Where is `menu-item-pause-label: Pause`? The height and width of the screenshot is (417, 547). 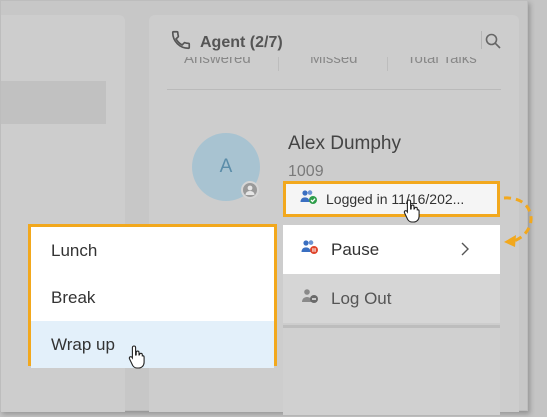
menu-item-pause-label: Pause is located at coordinates (355, 249).